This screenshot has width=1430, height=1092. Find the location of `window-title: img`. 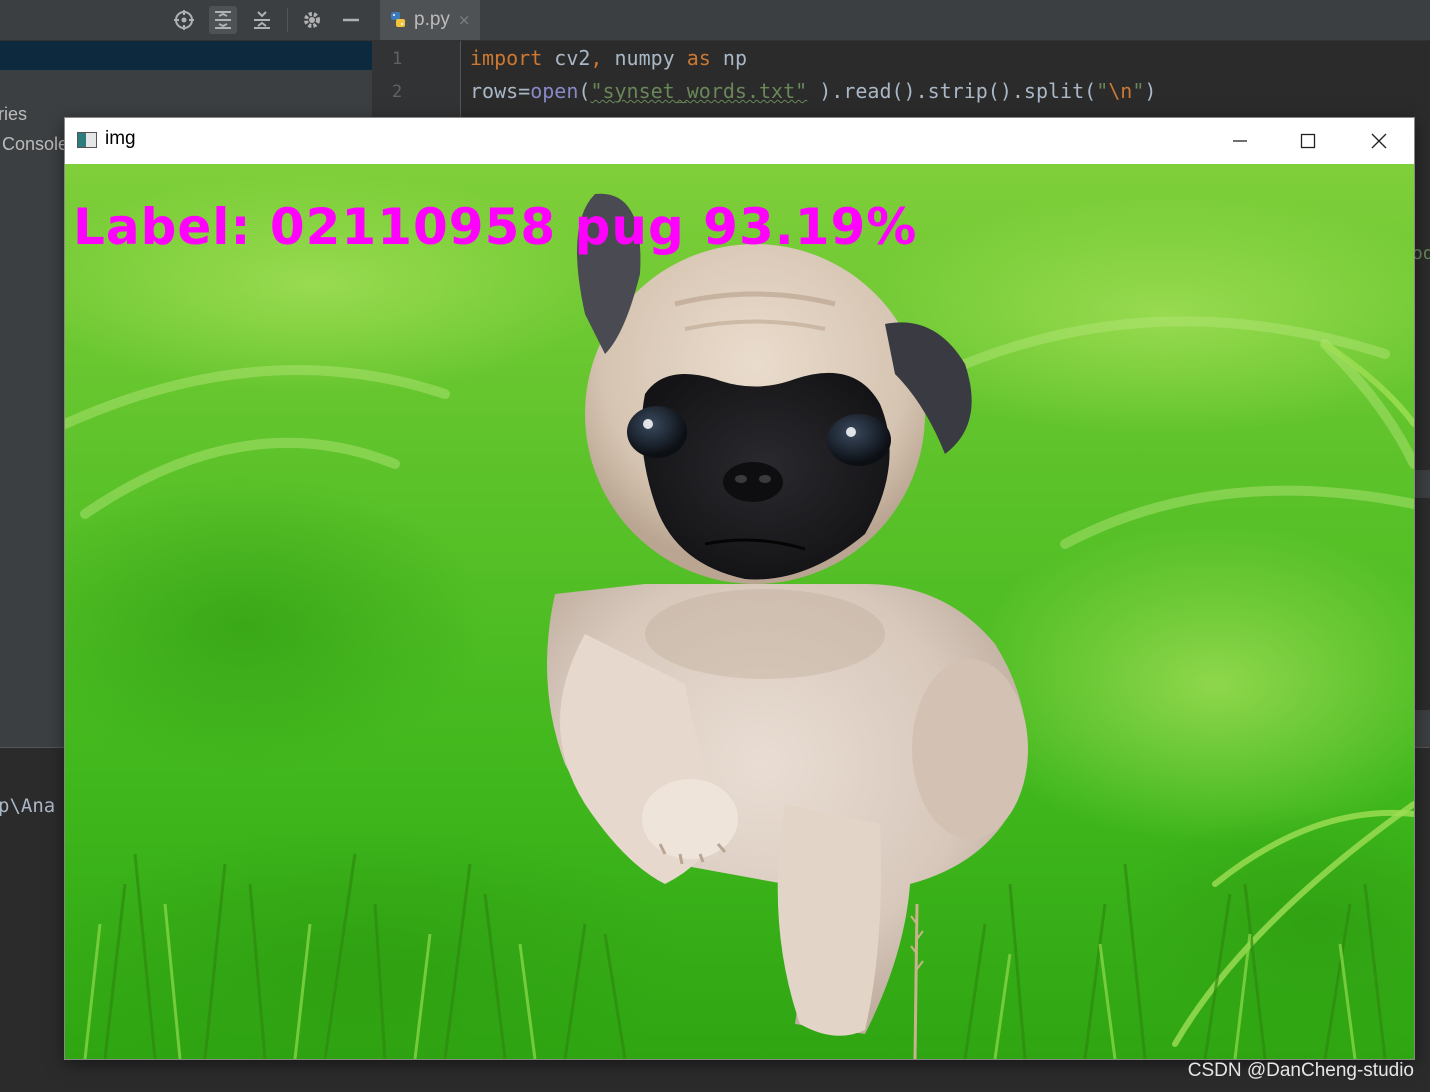

window-title: img is located at coordinates (120, 138).